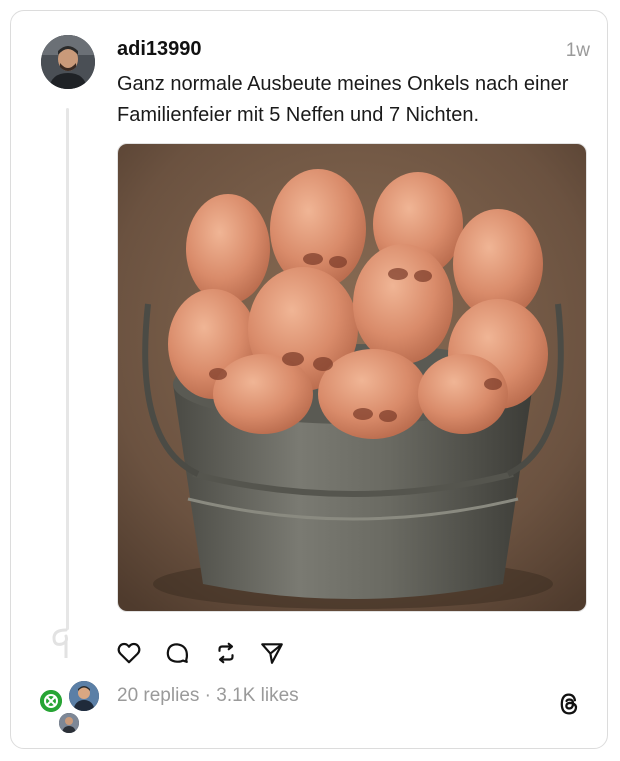 The height and width of the screenshot is (761, 620). What do you see at coordinates (158, 695) in the screenshot?
I see `replies-count: 20 replies` at bounding box center [158, 695].